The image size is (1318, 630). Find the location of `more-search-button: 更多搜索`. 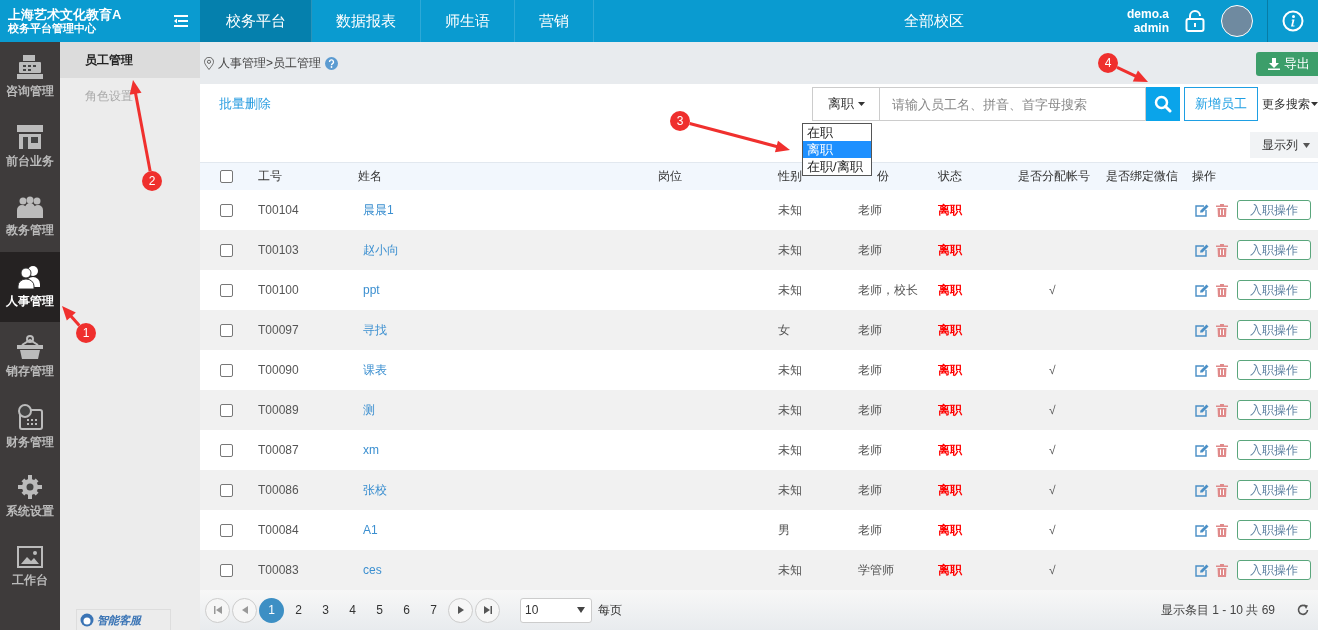

more-search-button: 更多搜索 is located at coordinates (1288, 104).